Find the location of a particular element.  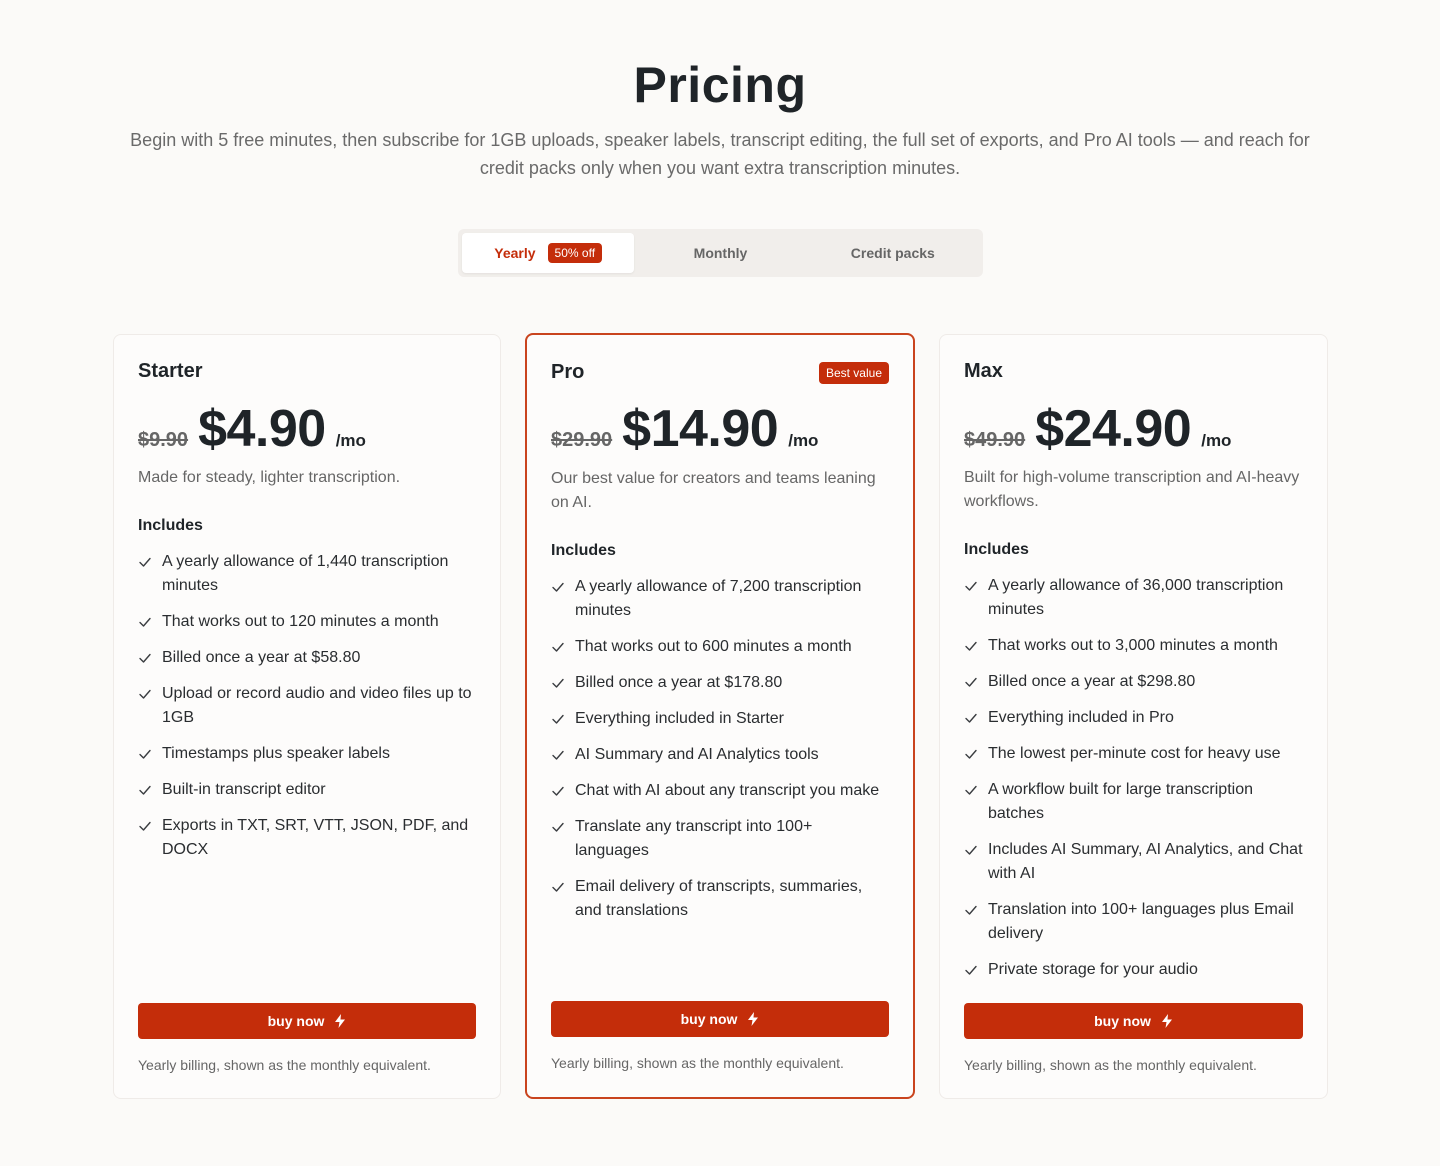

feature-text: Billed once a year at $178.80 is located at coordinates (679, 682).